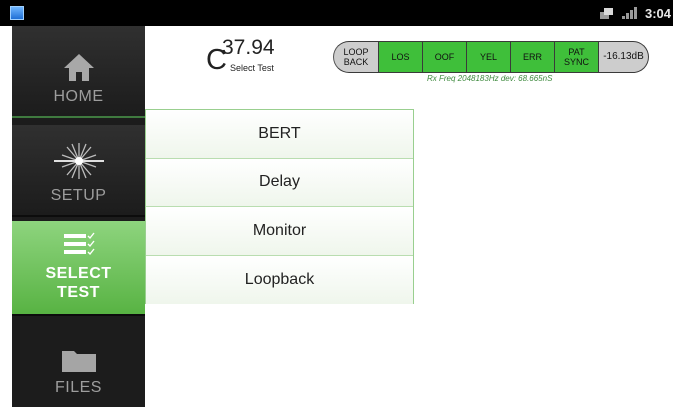 The height and width of the screenshot is (407, 673). What do you see at coordinates (577, 57) in the screenshot?
I see `pattern-sync-indicator: PAT SYNC` at bounding box center [577, 57].